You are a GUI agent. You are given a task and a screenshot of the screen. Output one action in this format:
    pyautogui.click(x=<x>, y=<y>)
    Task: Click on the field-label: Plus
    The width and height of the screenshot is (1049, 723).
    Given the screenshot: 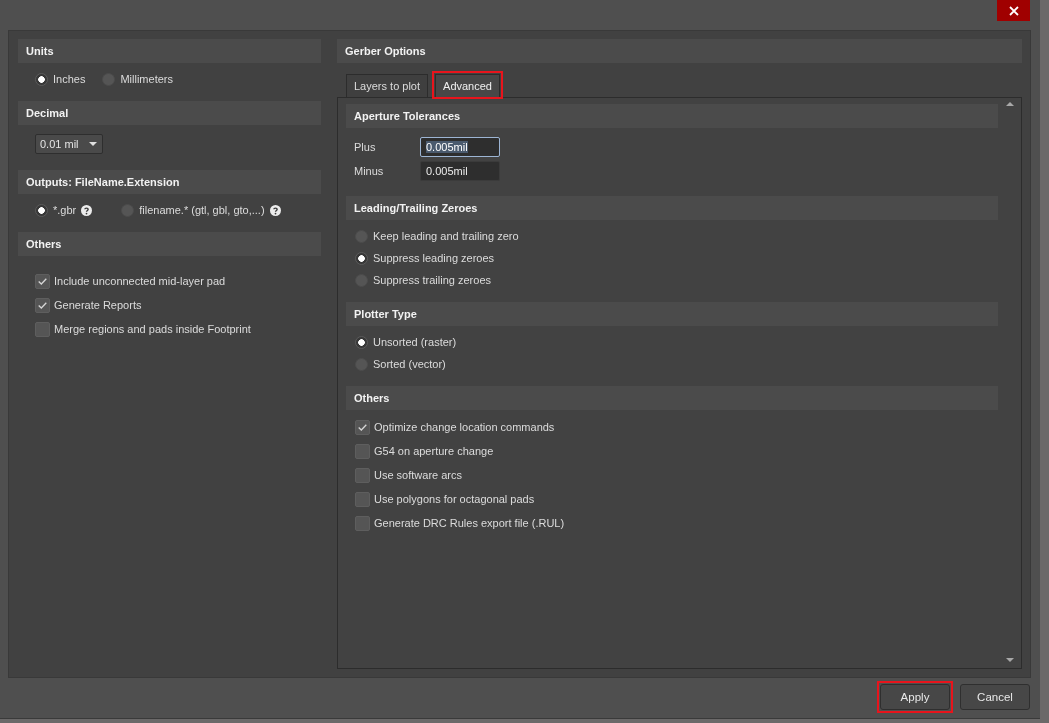 What is the action you would take?
    pyautogui.click(x=365, y=147)
    